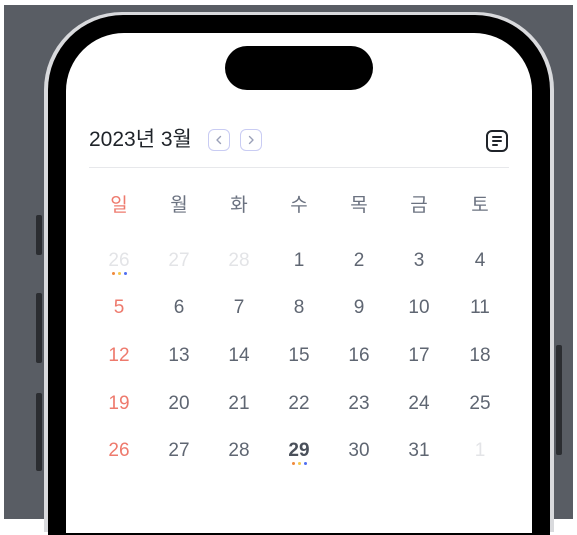 This screenshot has width=577, height=535. What do you see at coordinates (359, 451) in the screenshot?
I see `day-cell: 30` at bounding box center [359, 451].